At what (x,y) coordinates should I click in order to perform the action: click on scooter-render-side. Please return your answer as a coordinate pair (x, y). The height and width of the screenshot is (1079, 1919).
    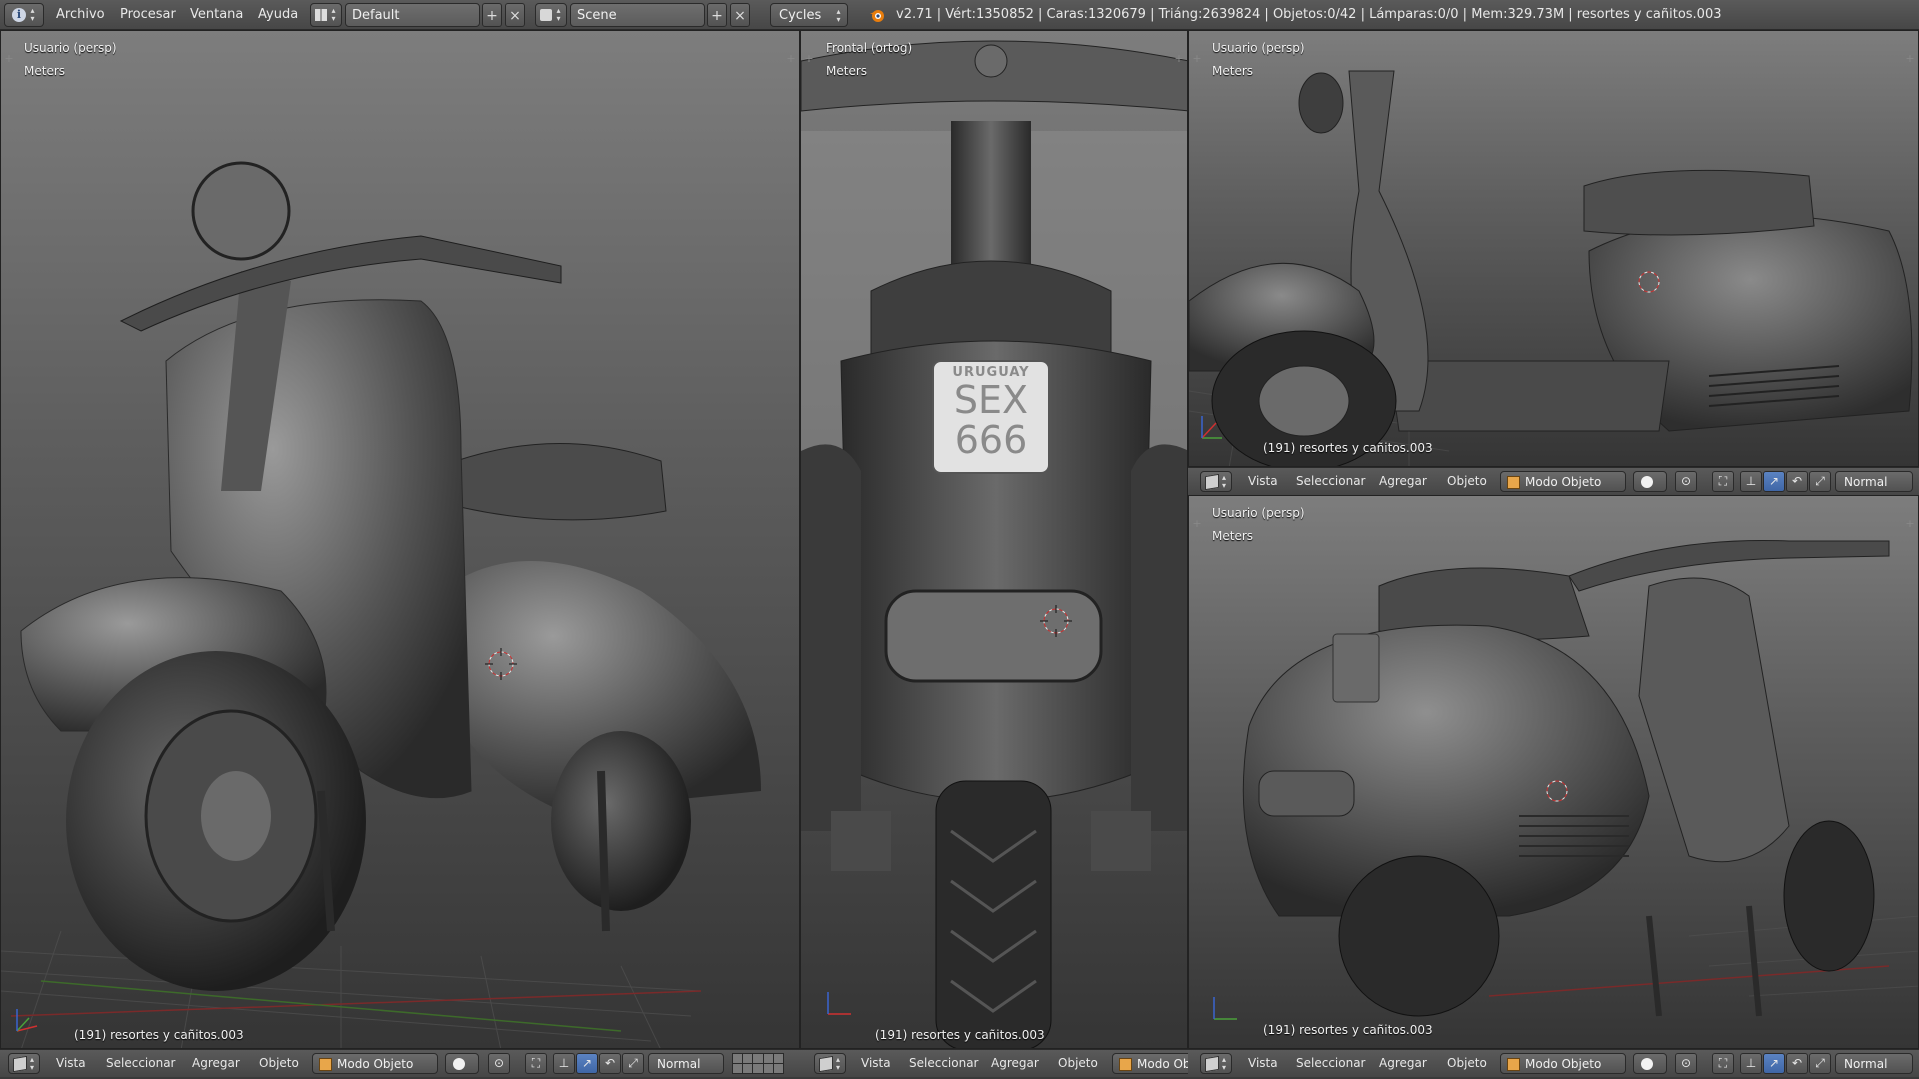
    Looking at the image, I should click on (1551, 268).